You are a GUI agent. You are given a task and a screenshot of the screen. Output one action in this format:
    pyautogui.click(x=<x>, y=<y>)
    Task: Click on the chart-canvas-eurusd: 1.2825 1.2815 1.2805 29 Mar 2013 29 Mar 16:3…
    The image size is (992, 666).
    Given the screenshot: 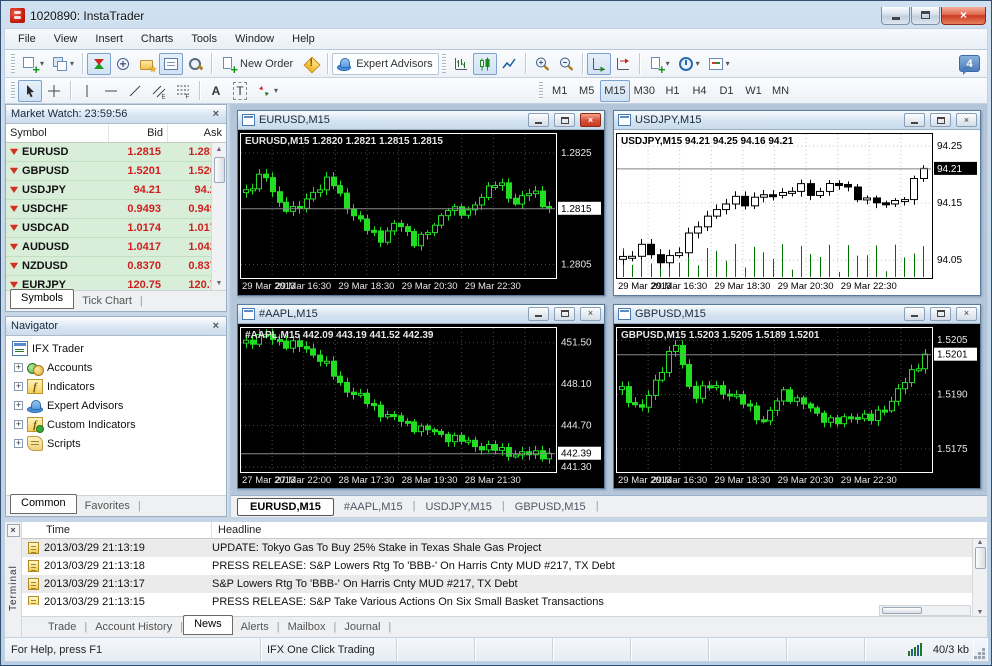 What is the action you would take?
    pyautogui.click(x=421, y=212)
    